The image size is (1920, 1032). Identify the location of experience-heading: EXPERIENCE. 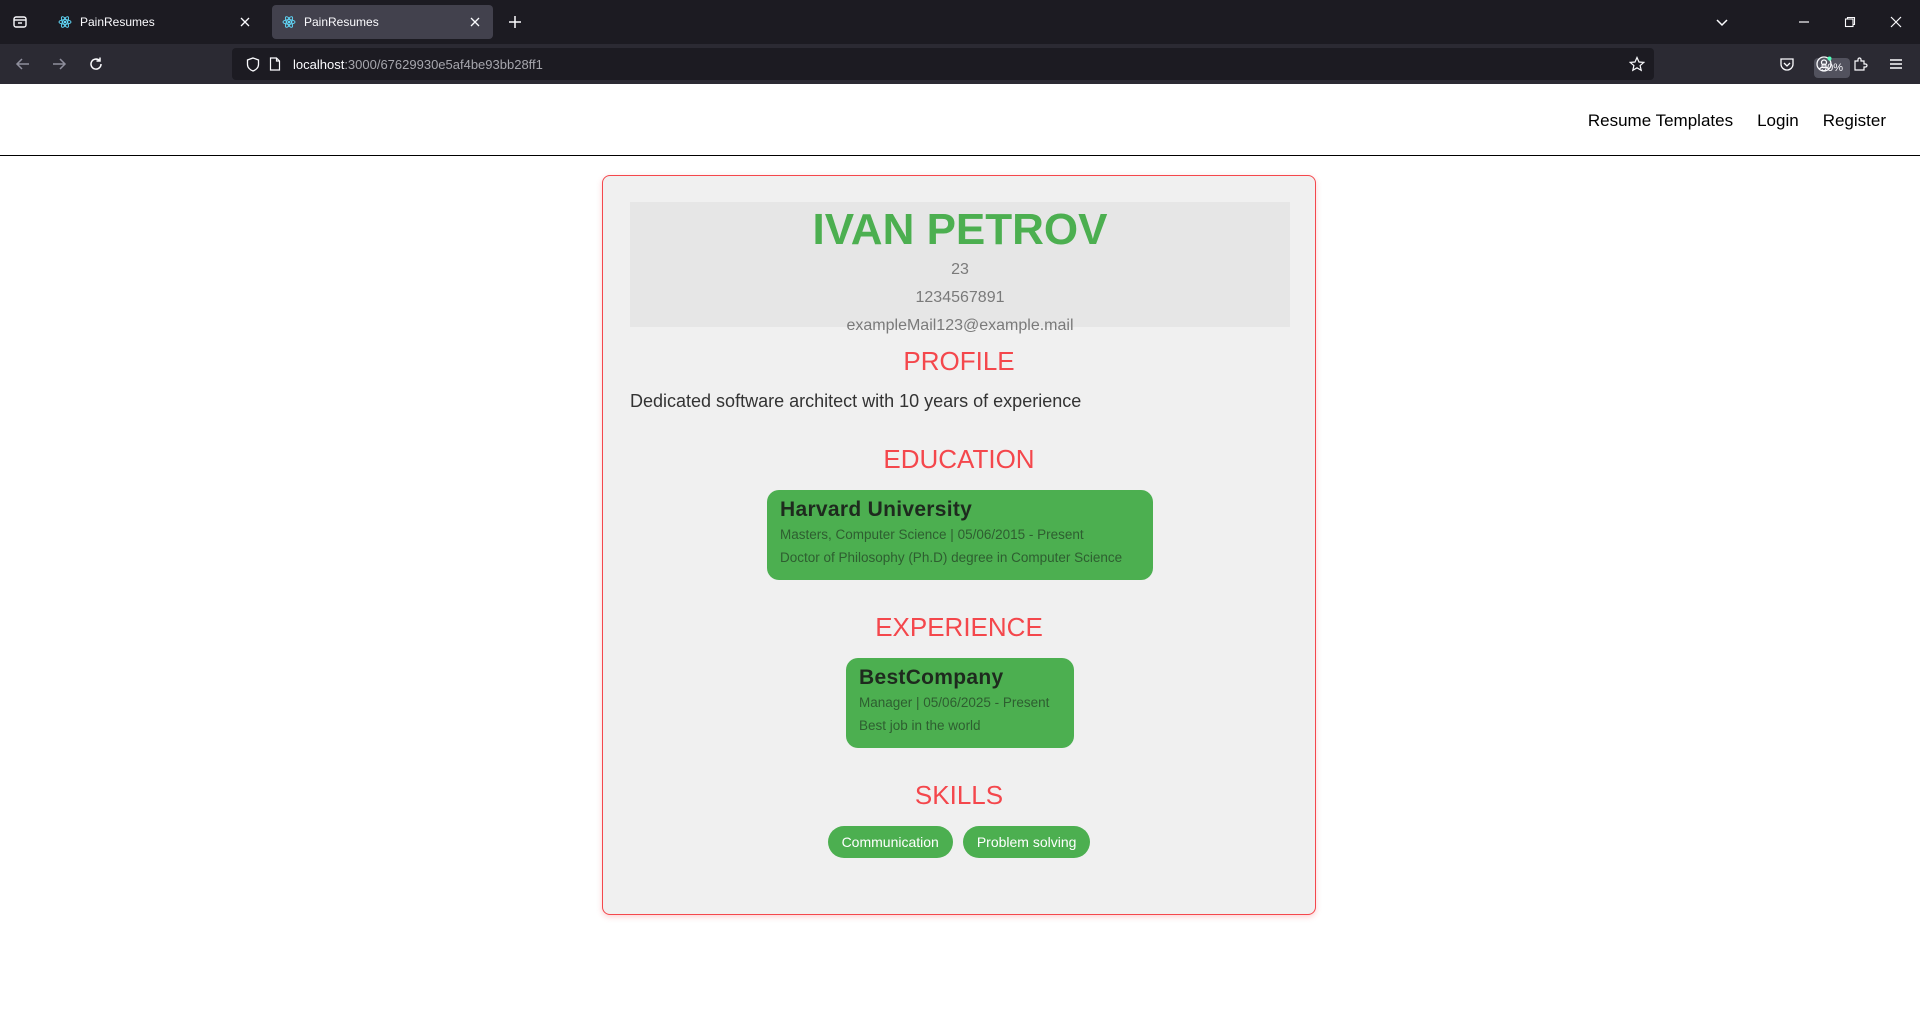
(959, 627).